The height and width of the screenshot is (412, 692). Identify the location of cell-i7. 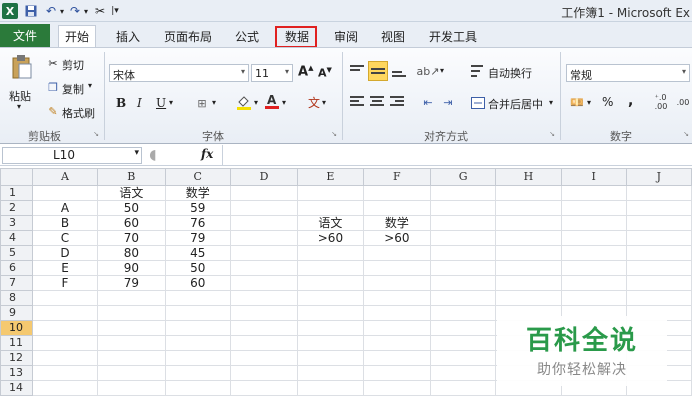
(593, 283).